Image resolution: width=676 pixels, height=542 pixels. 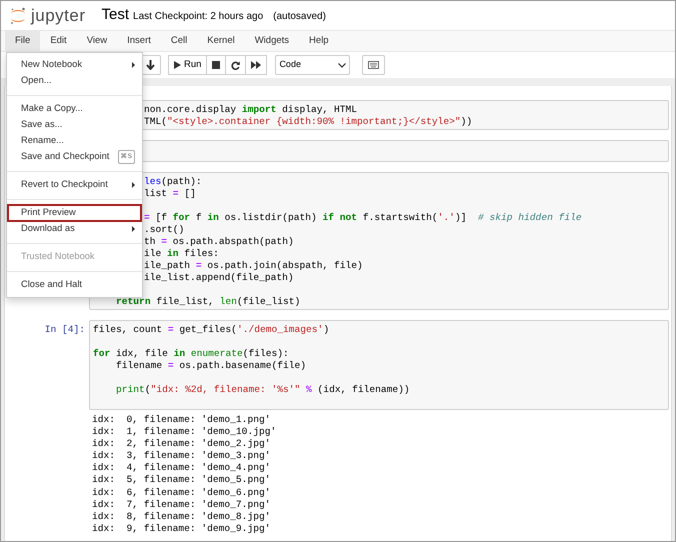 I want to click on checkpoint-status: Last Checkpoint: 2 hours ago, so click(x=198, y=17).